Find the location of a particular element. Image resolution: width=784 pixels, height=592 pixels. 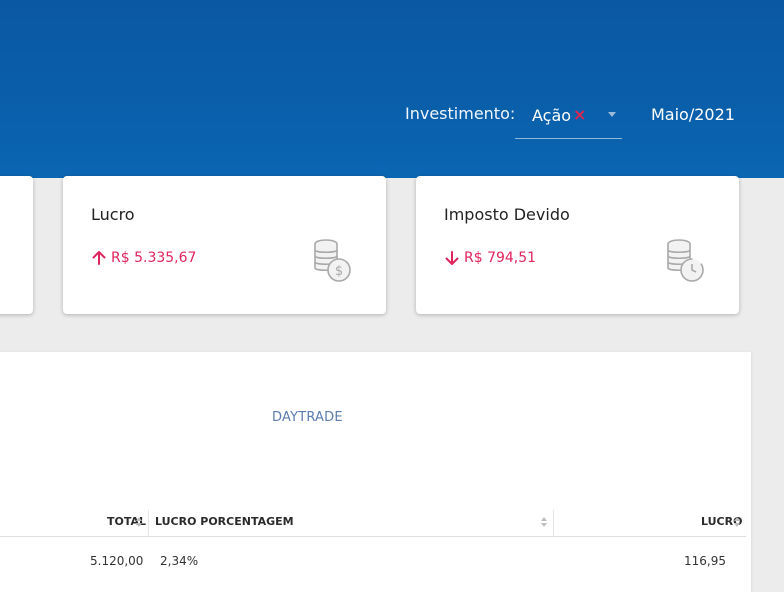

clear-selection-icon: × is located at coordinates (579, 114).